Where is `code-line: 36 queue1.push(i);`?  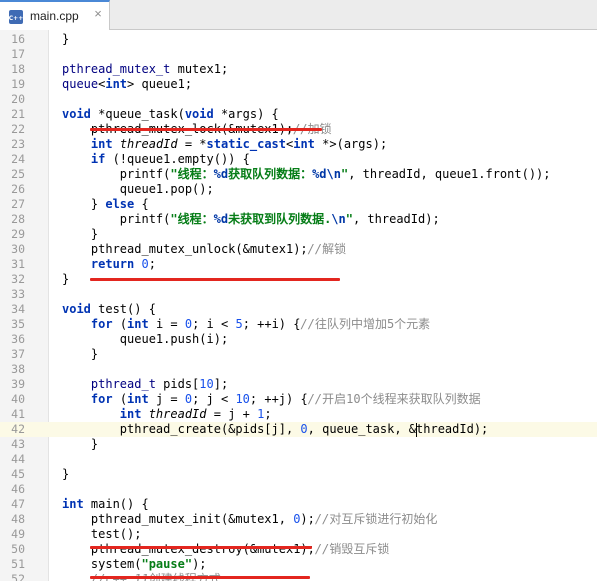
code-line: 36 queue1.push(i); is located at coordinates (298, 339).